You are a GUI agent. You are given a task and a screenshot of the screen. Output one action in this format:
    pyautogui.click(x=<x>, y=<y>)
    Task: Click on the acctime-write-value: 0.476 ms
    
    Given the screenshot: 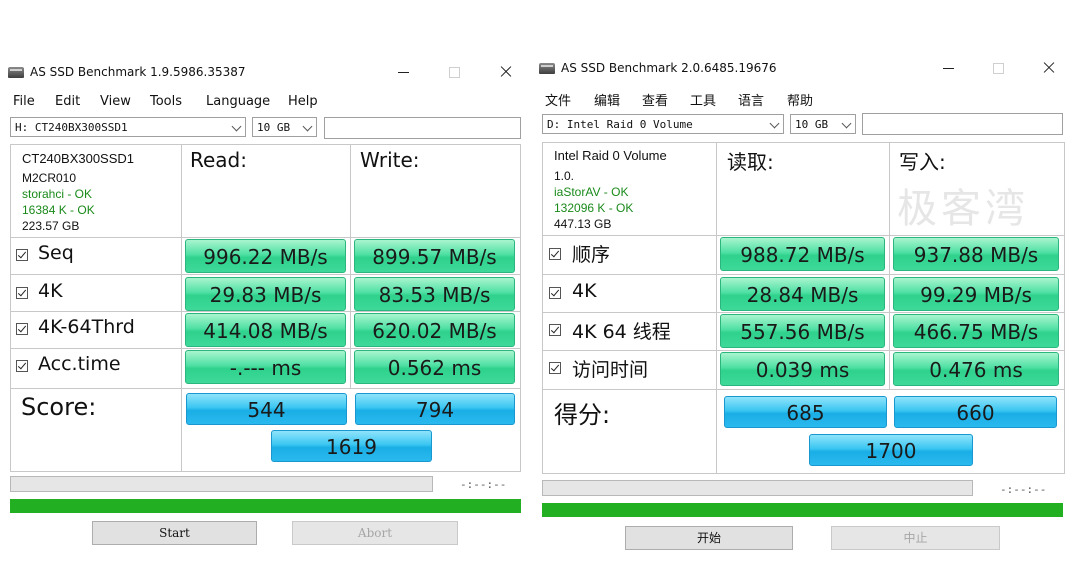 What is the action you would take?
    pyautogui.click(x=976, y=369)
    